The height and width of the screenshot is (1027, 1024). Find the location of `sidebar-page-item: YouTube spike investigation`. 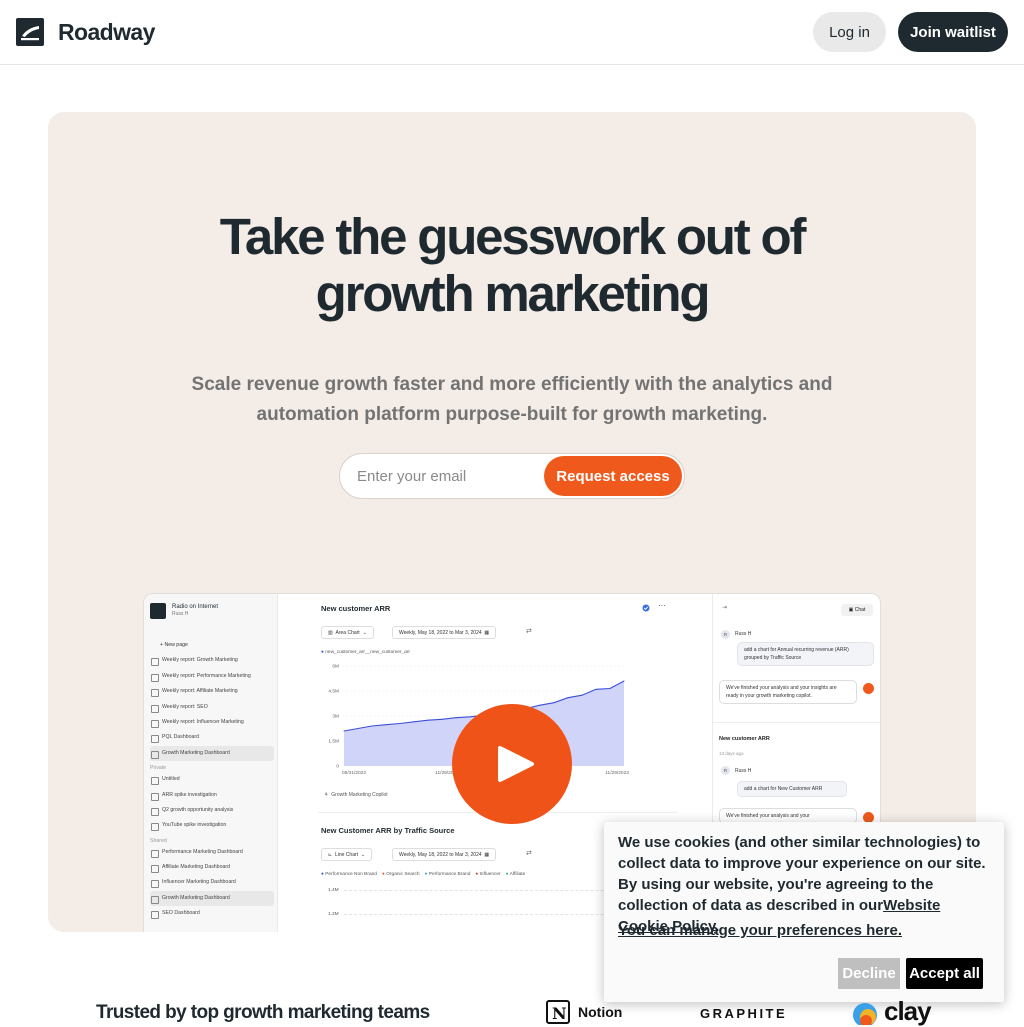

sidebar-page-item: YouTube spike investigation is located at coordinates (212, 825).